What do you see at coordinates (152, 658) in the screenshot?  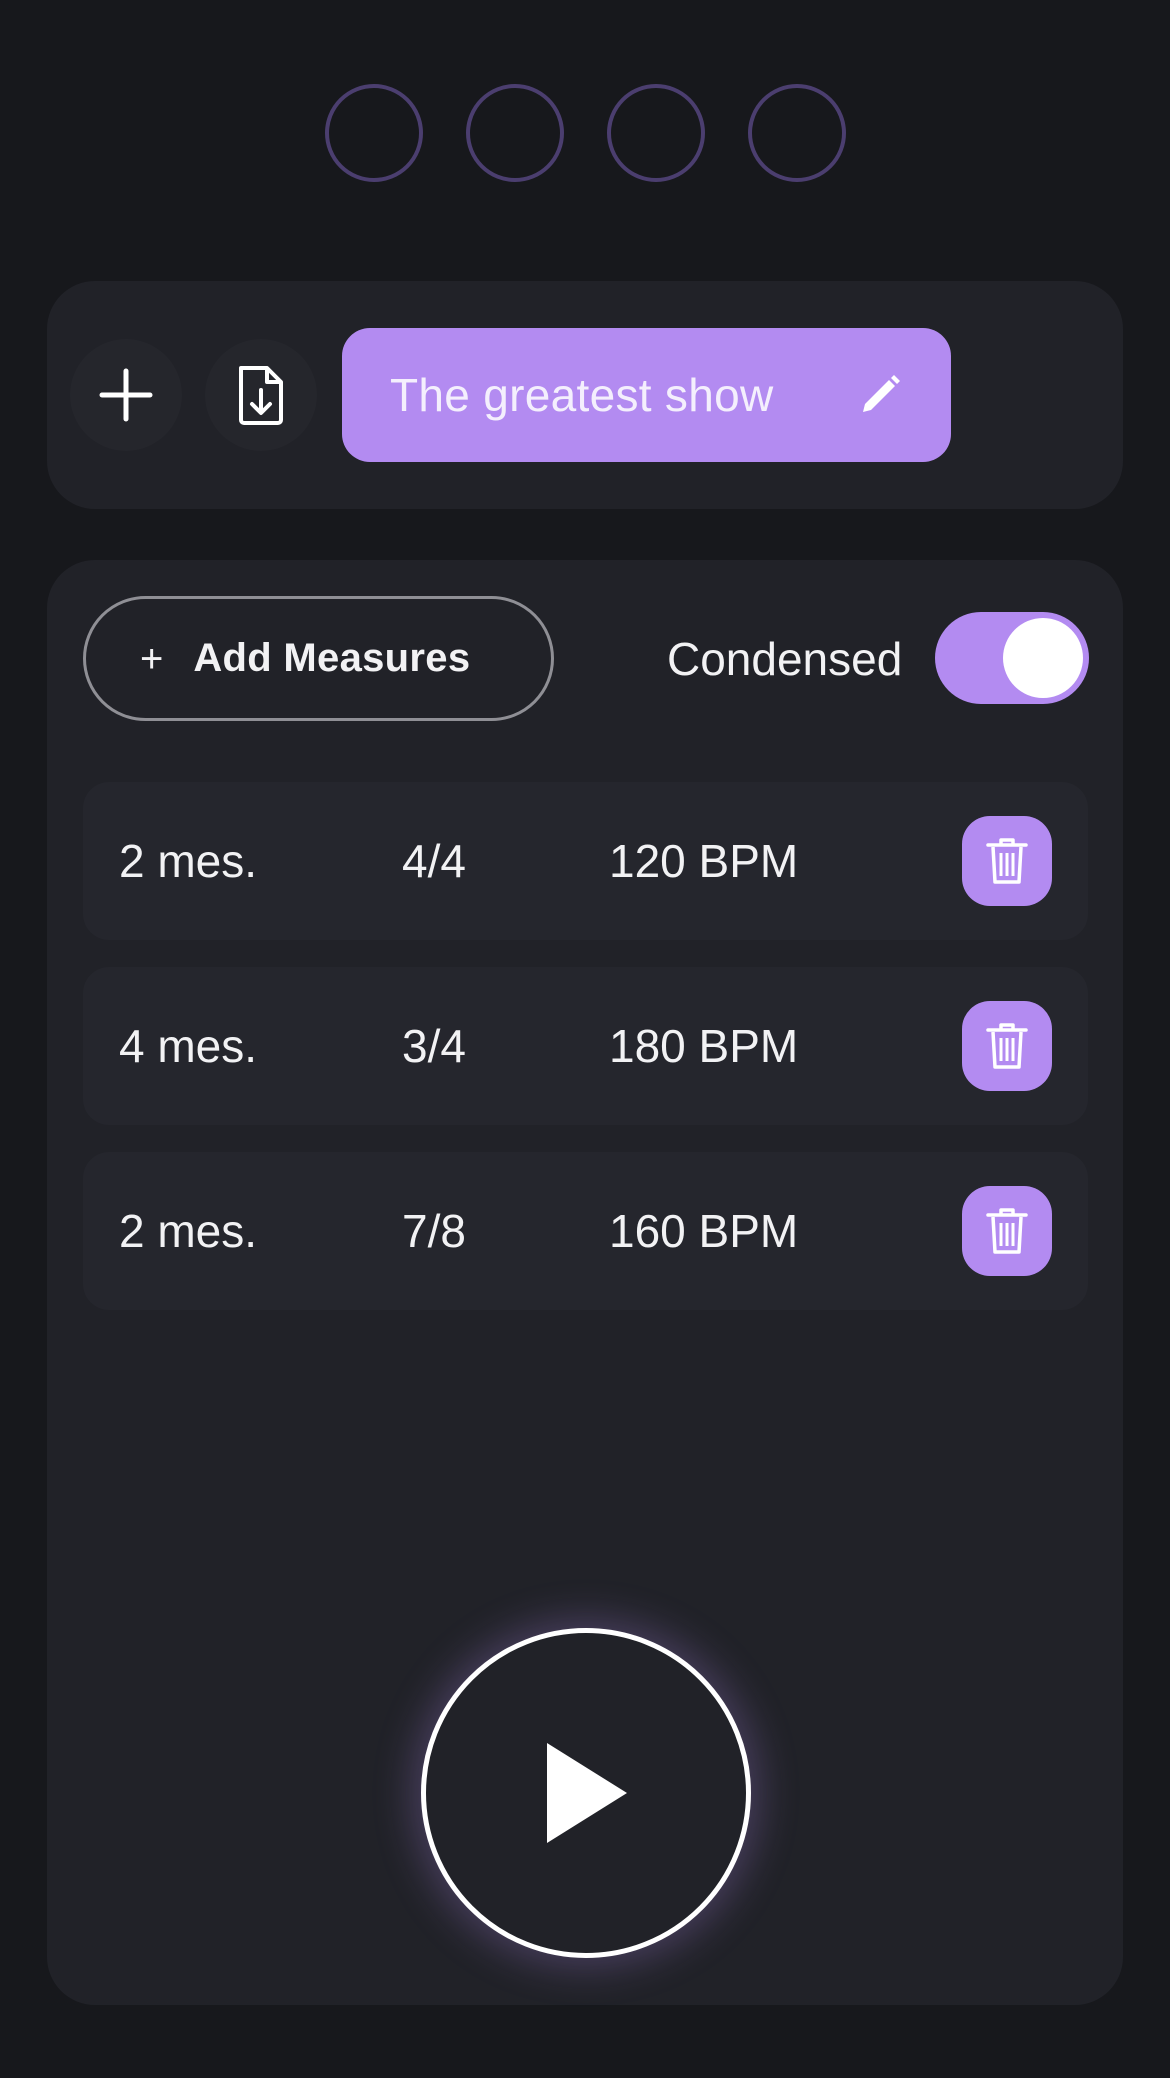 I see `plus-icon: +` at bounding box center [152, 658].